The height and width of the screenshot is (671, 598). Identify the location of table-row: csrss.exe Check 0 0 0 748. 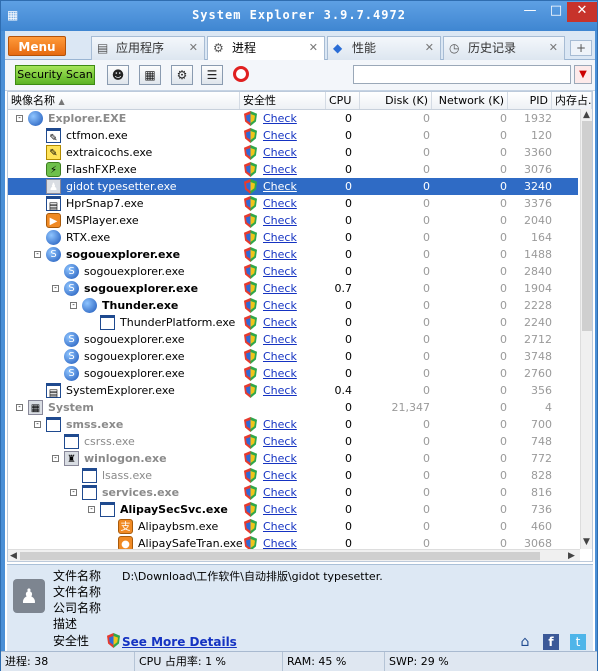
(293, 441).